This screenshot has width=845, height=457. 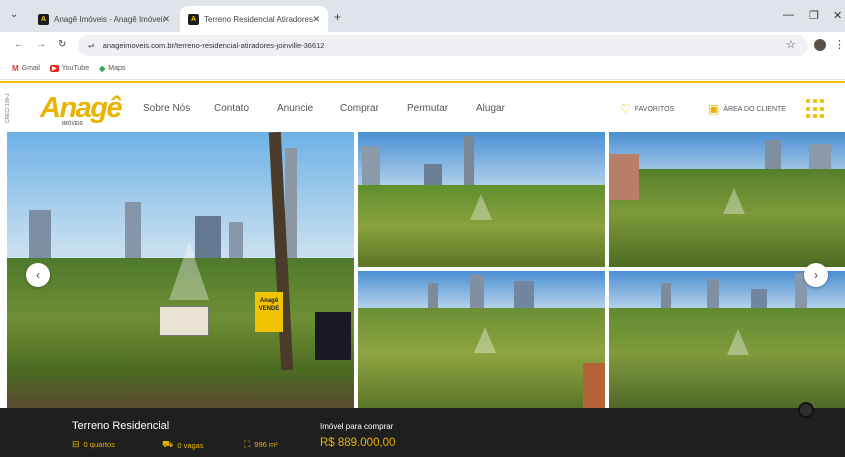 What do you see at coordinates (81, 108) in the screenshot?
I see `anage-logo: Anagê IMÓVEIS` at bounding box center [81, 108].